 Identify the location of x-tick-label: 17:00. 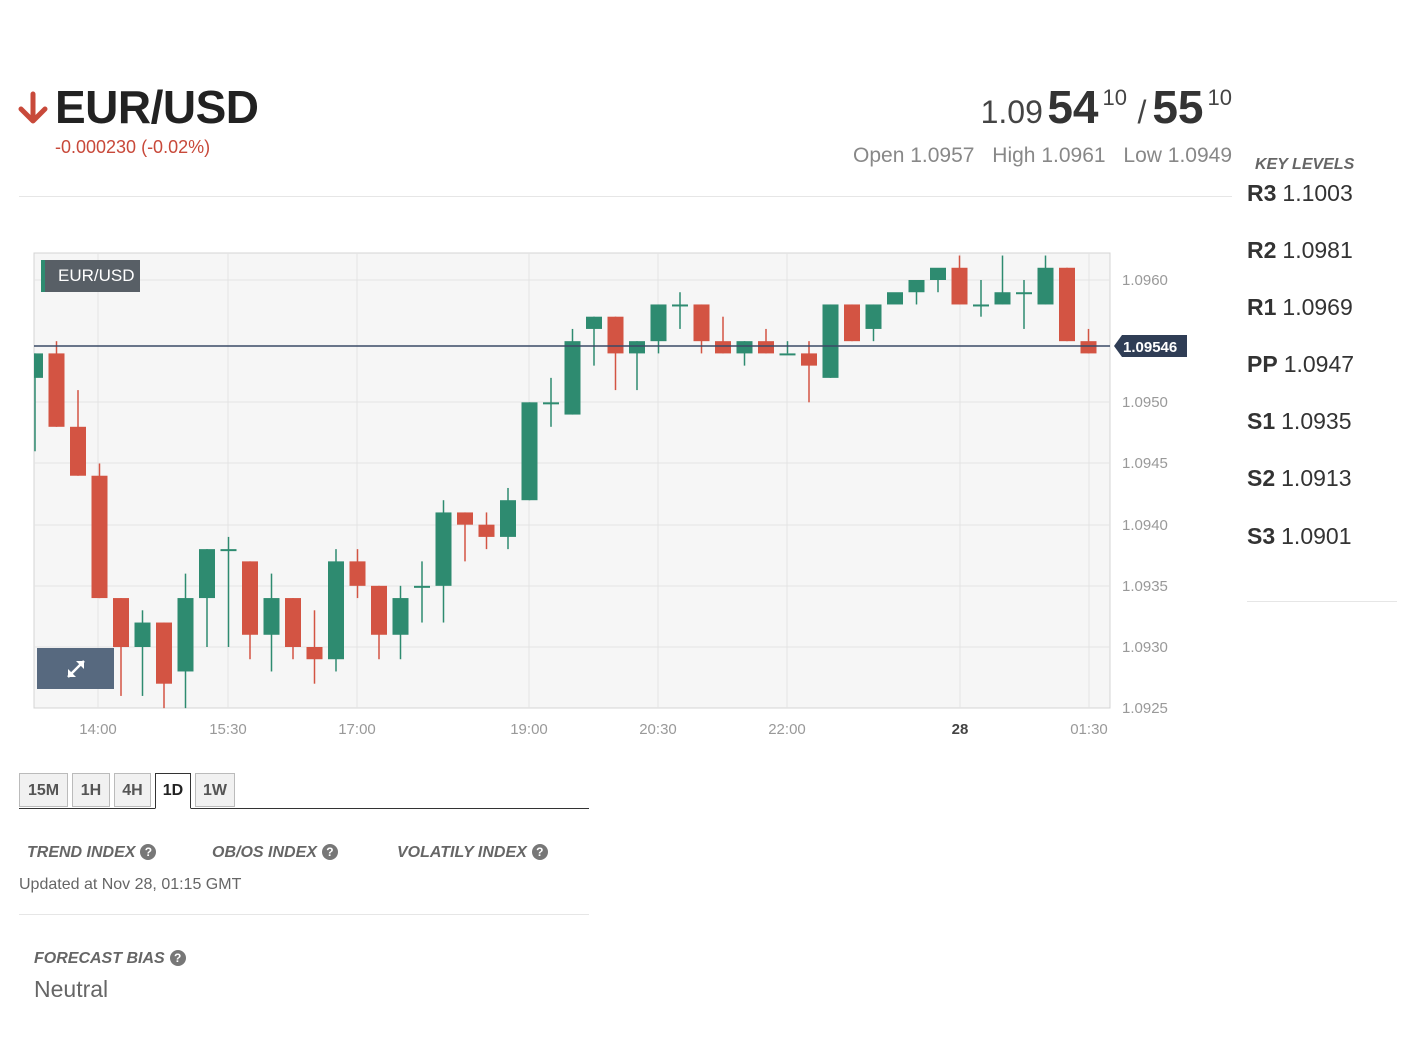
(357, 729).